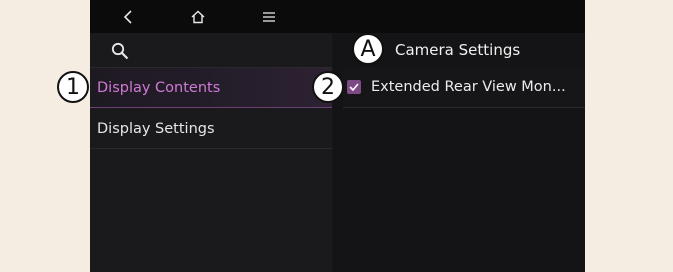 This screenshot has width=673, height=272. What do you see at coordinates (73, 87) in the screenshot?
I see `callout-1: 1` at bounding box center [73, 87].